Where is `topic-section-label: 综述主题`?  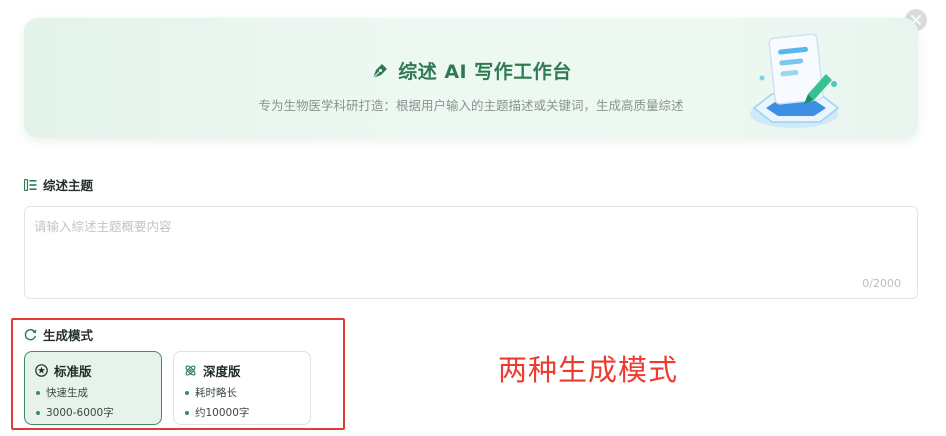
topic-section-label: 综述主题 is located at coordinates (58, 184).